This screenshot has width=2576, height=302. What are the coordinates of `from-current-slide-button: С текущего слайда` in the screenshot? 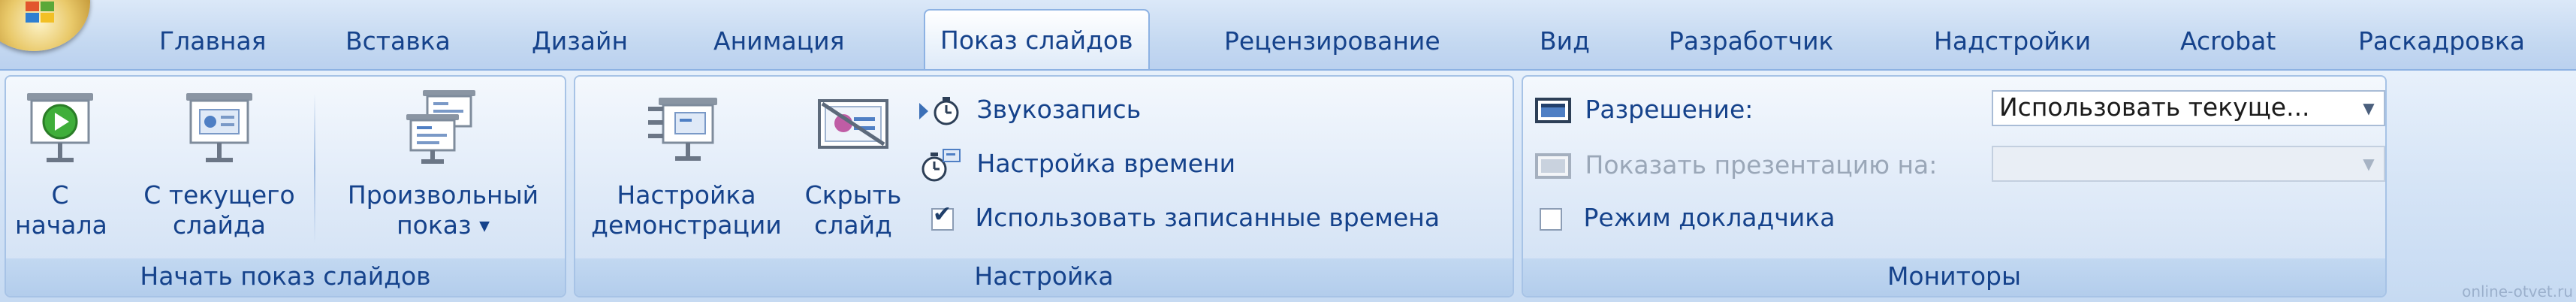 It's located at (219, 163).